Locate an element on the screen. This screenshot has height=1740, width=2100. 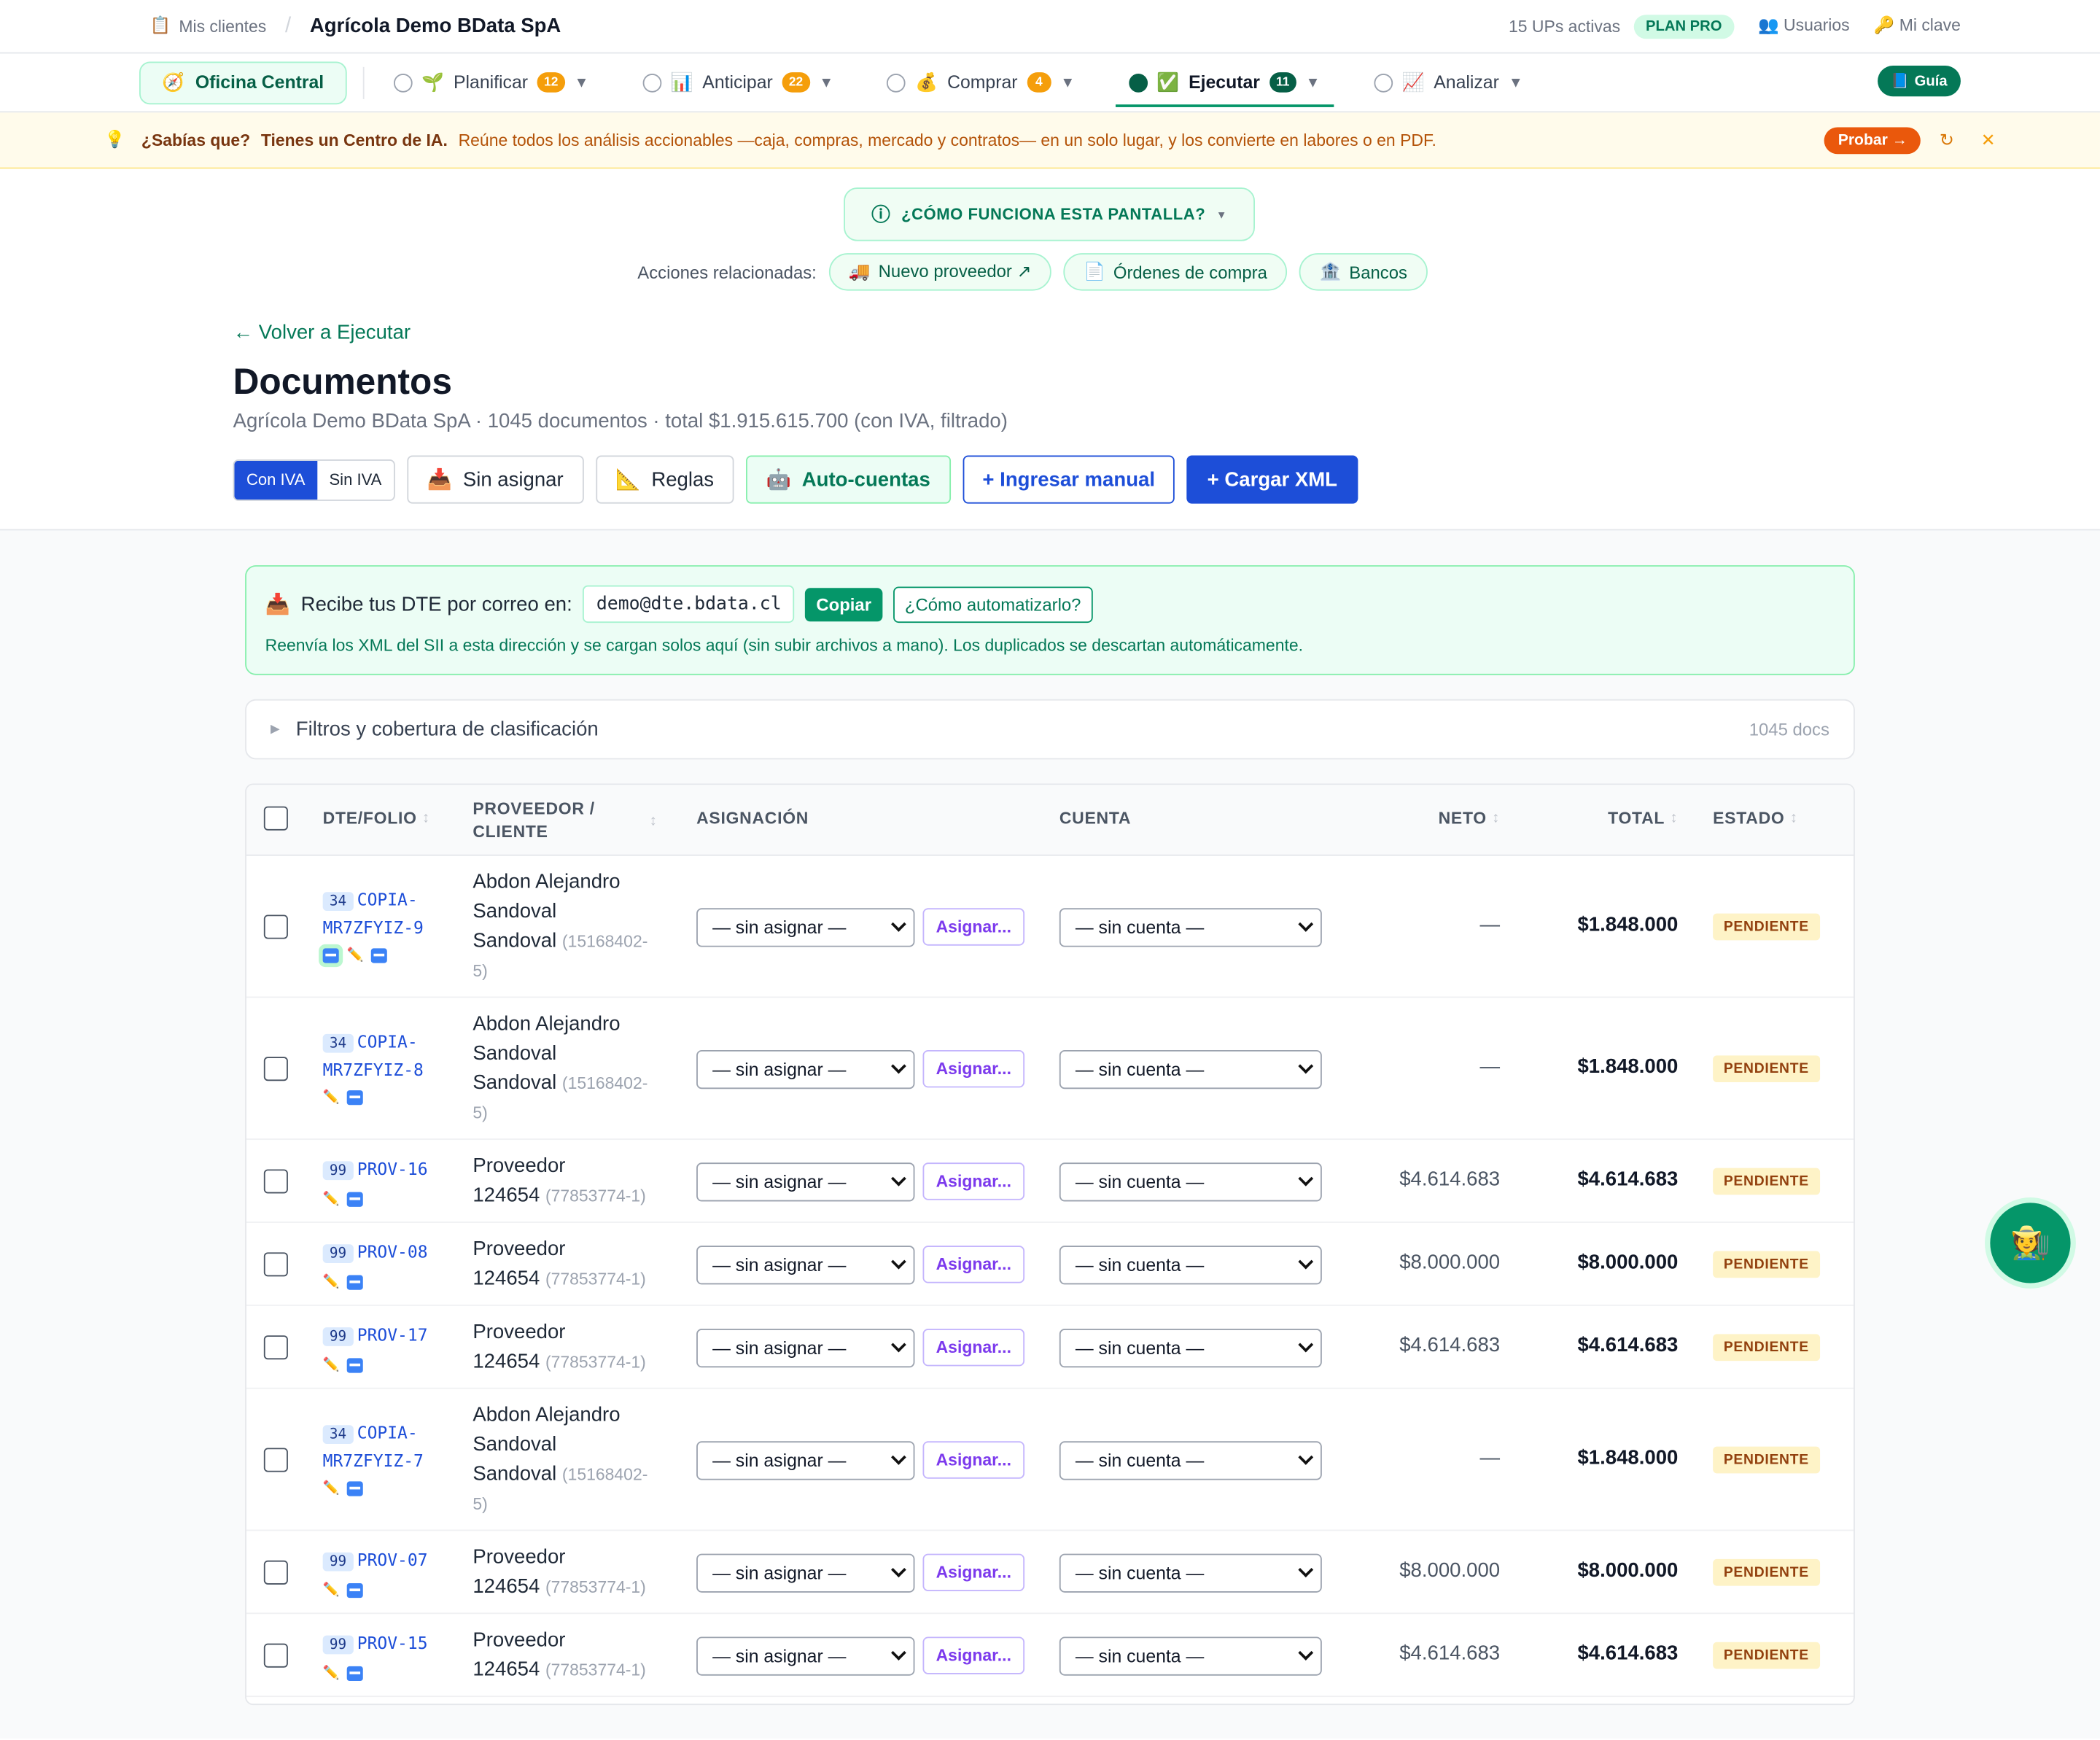
folio-cell: 34 COPIA- MR7ZFYIZ-8 ✏️ is located at coordinates (382, 1070).